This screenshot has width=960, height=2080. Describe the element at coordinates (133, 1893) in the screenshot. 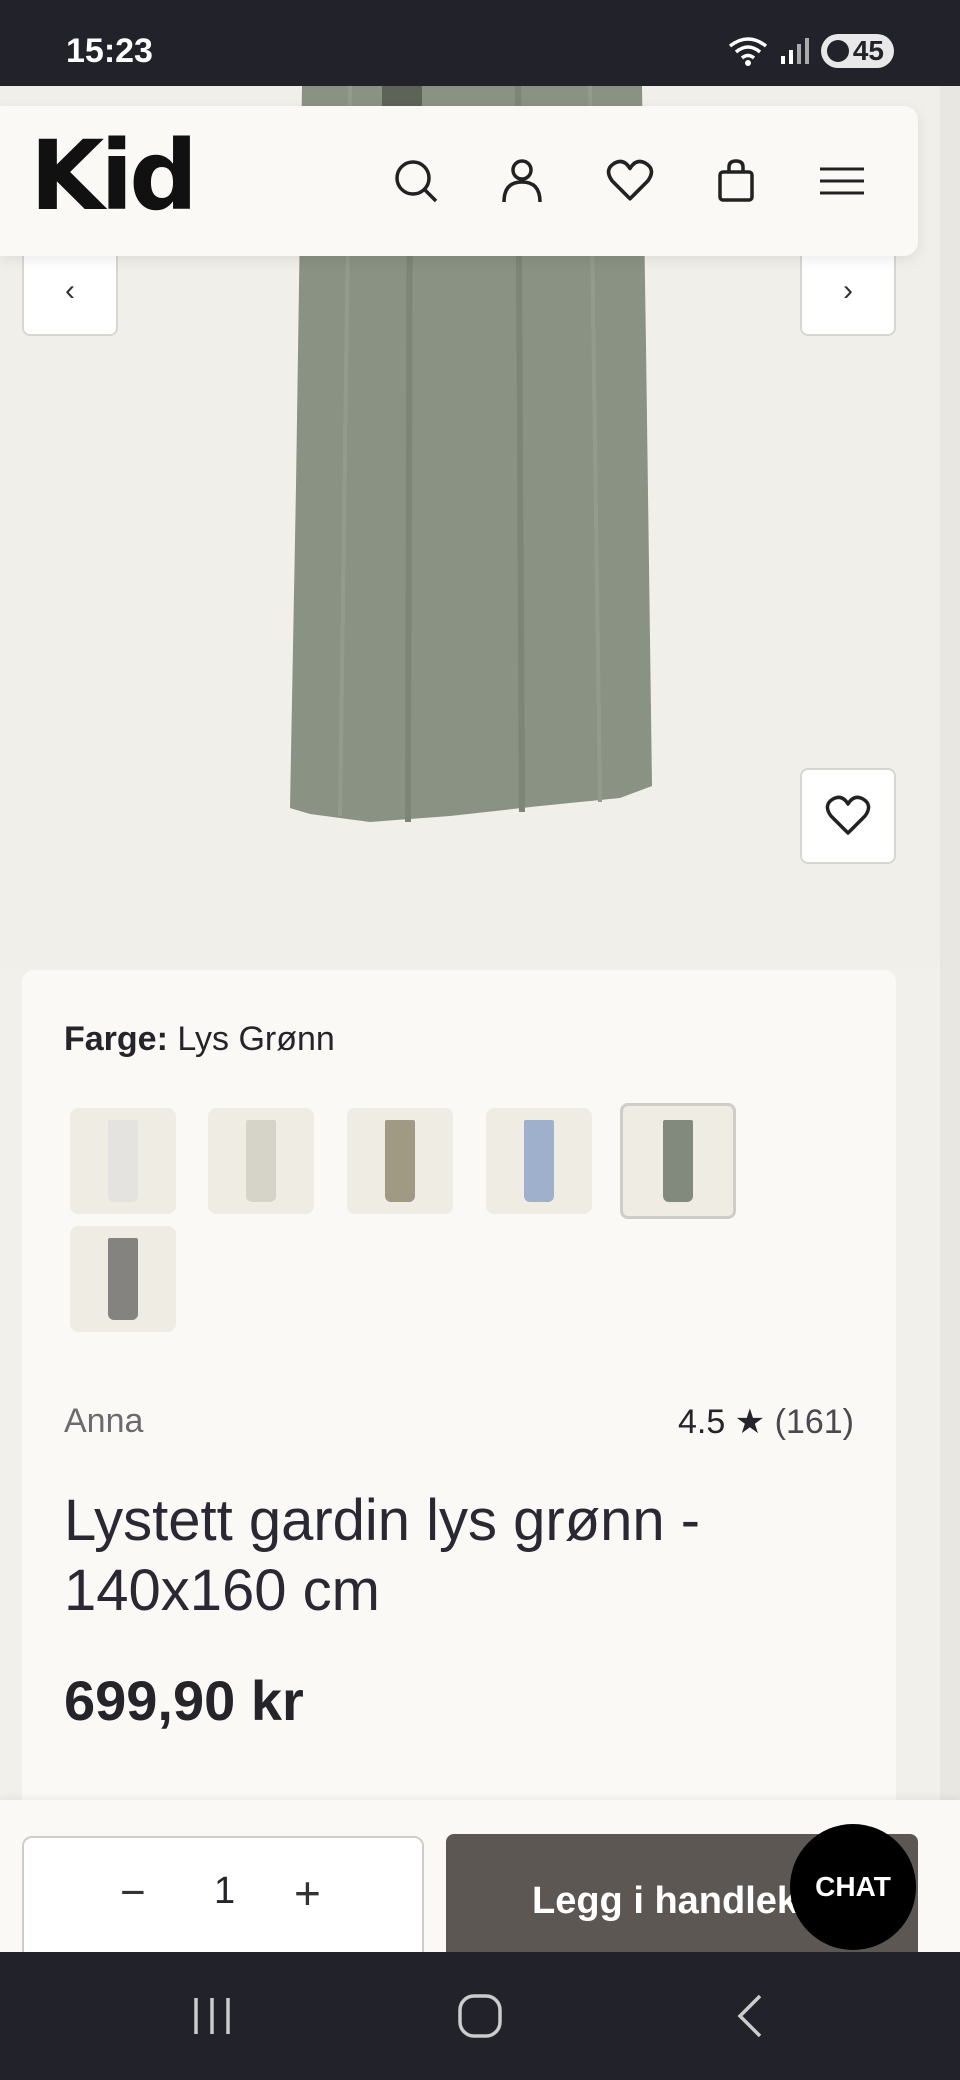

I see `quantity-decrease-button: −` at that location.